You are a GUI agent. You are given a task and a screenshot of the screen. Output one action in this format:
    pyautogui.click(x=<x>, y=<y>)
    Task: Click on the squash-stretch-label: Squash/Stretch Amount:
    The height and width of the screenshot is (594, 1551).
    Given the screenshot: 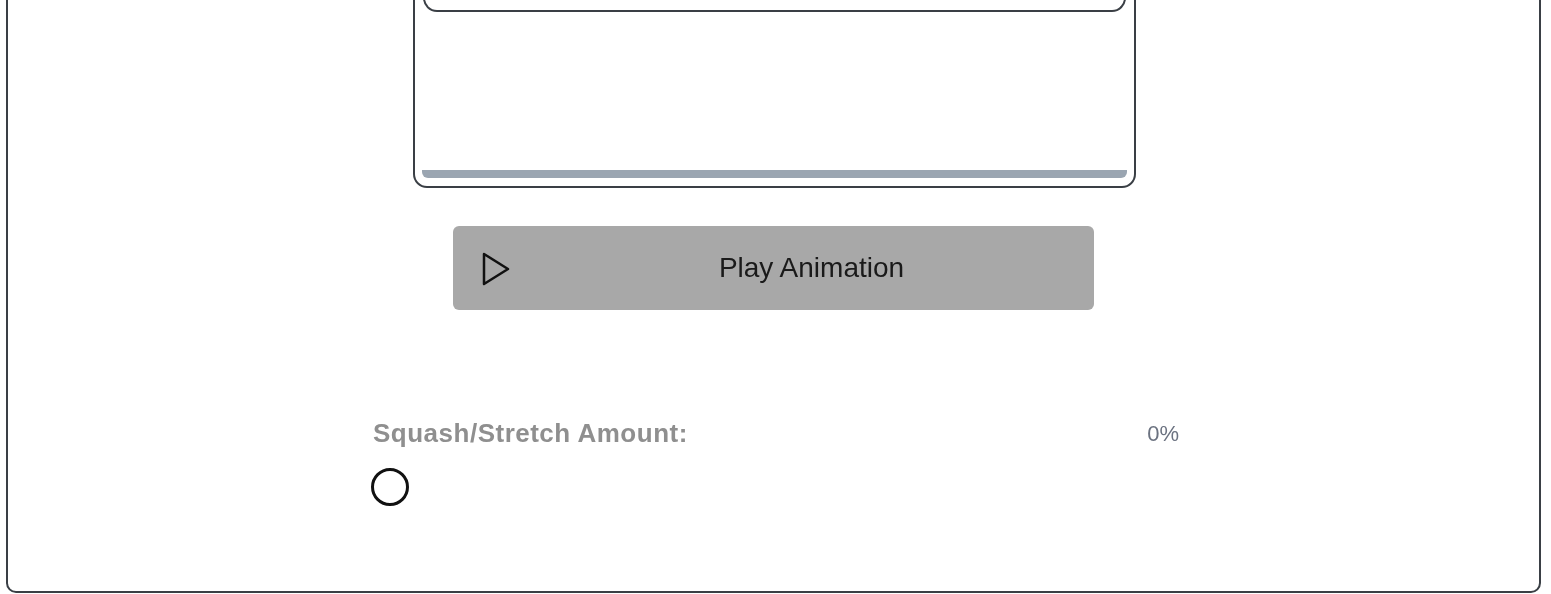 What is the action you would take?
    pyautogui.click(x=530, y=433)
    